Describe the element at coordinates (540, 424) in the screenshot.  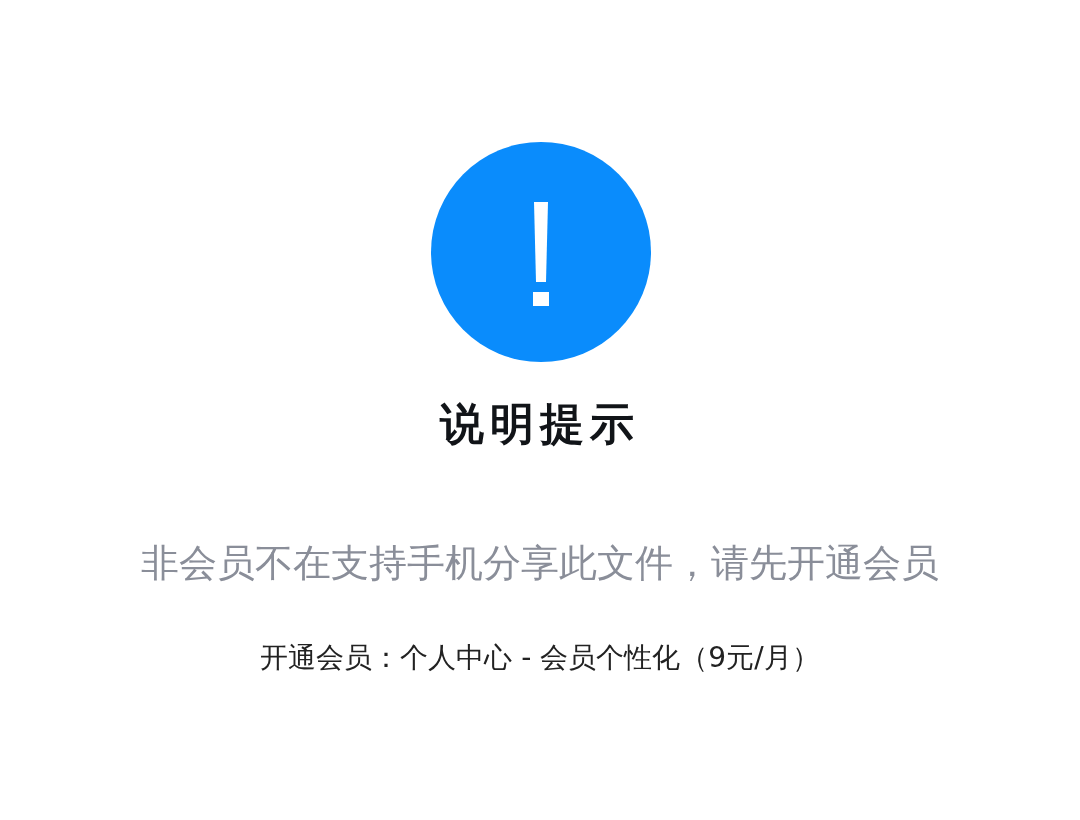
I see `dialog-title: 说明提示` at that location.